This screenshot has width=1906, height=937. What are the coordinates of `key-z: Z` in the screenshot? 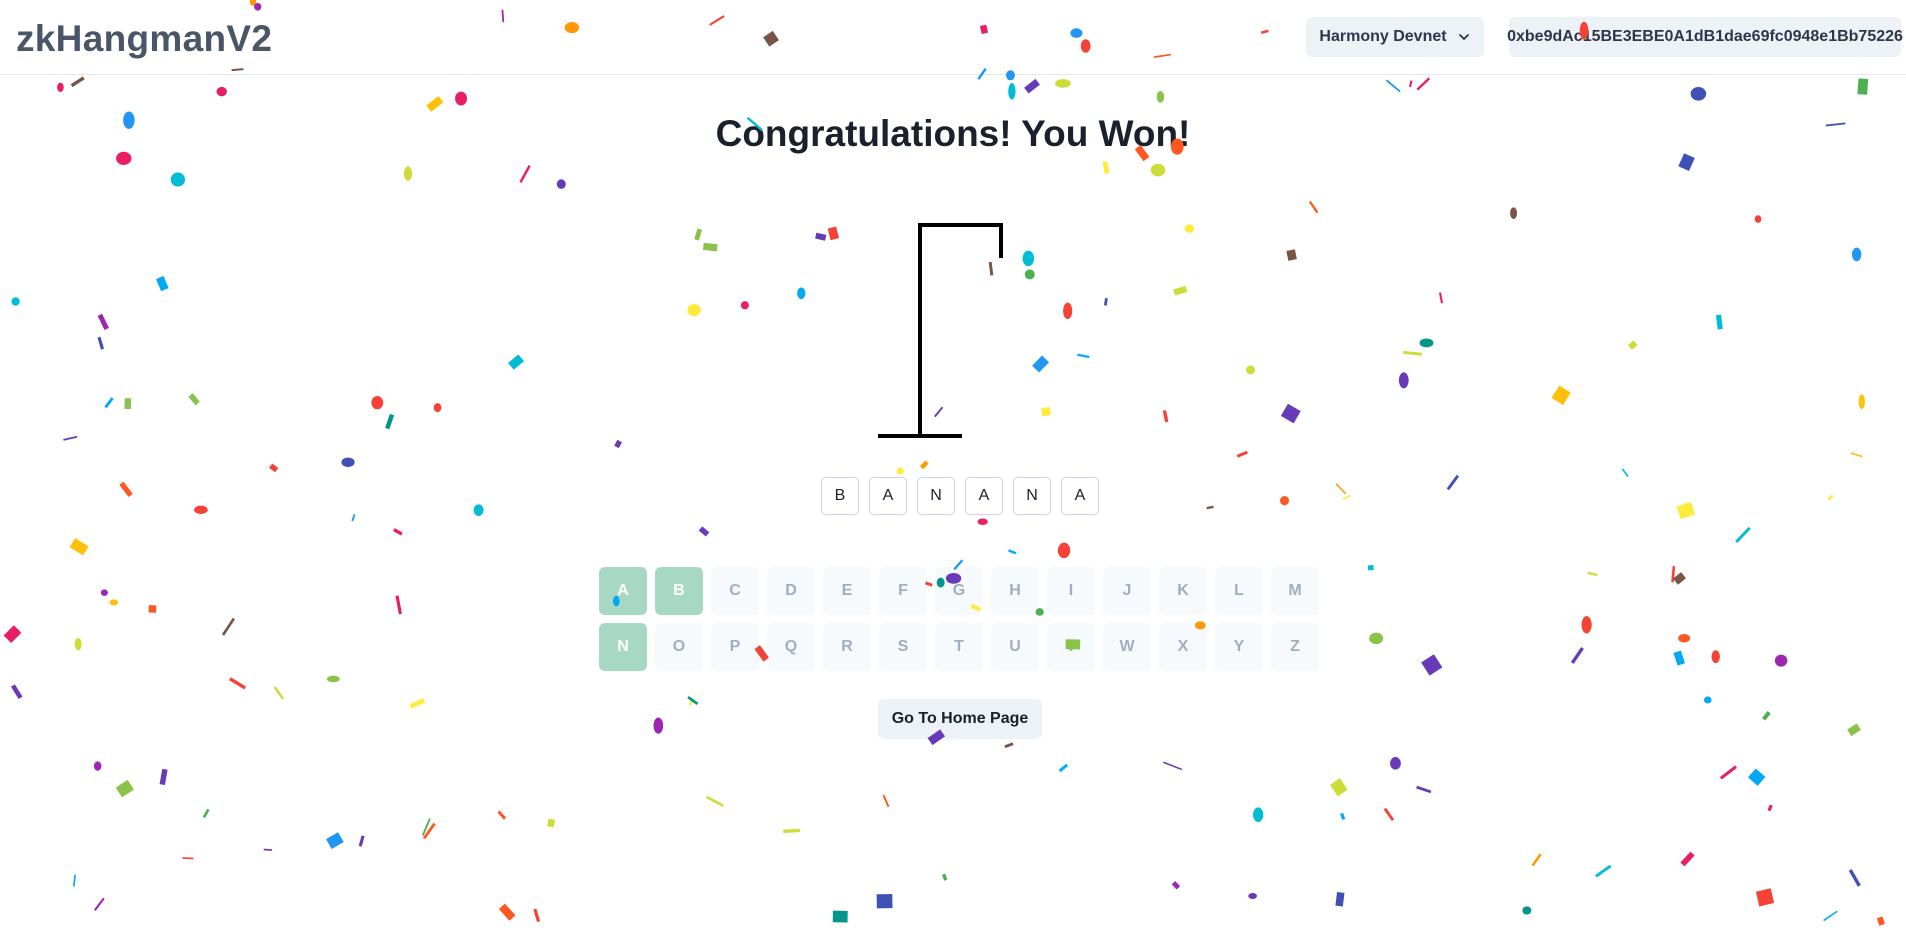 It's located at (1295, 647).